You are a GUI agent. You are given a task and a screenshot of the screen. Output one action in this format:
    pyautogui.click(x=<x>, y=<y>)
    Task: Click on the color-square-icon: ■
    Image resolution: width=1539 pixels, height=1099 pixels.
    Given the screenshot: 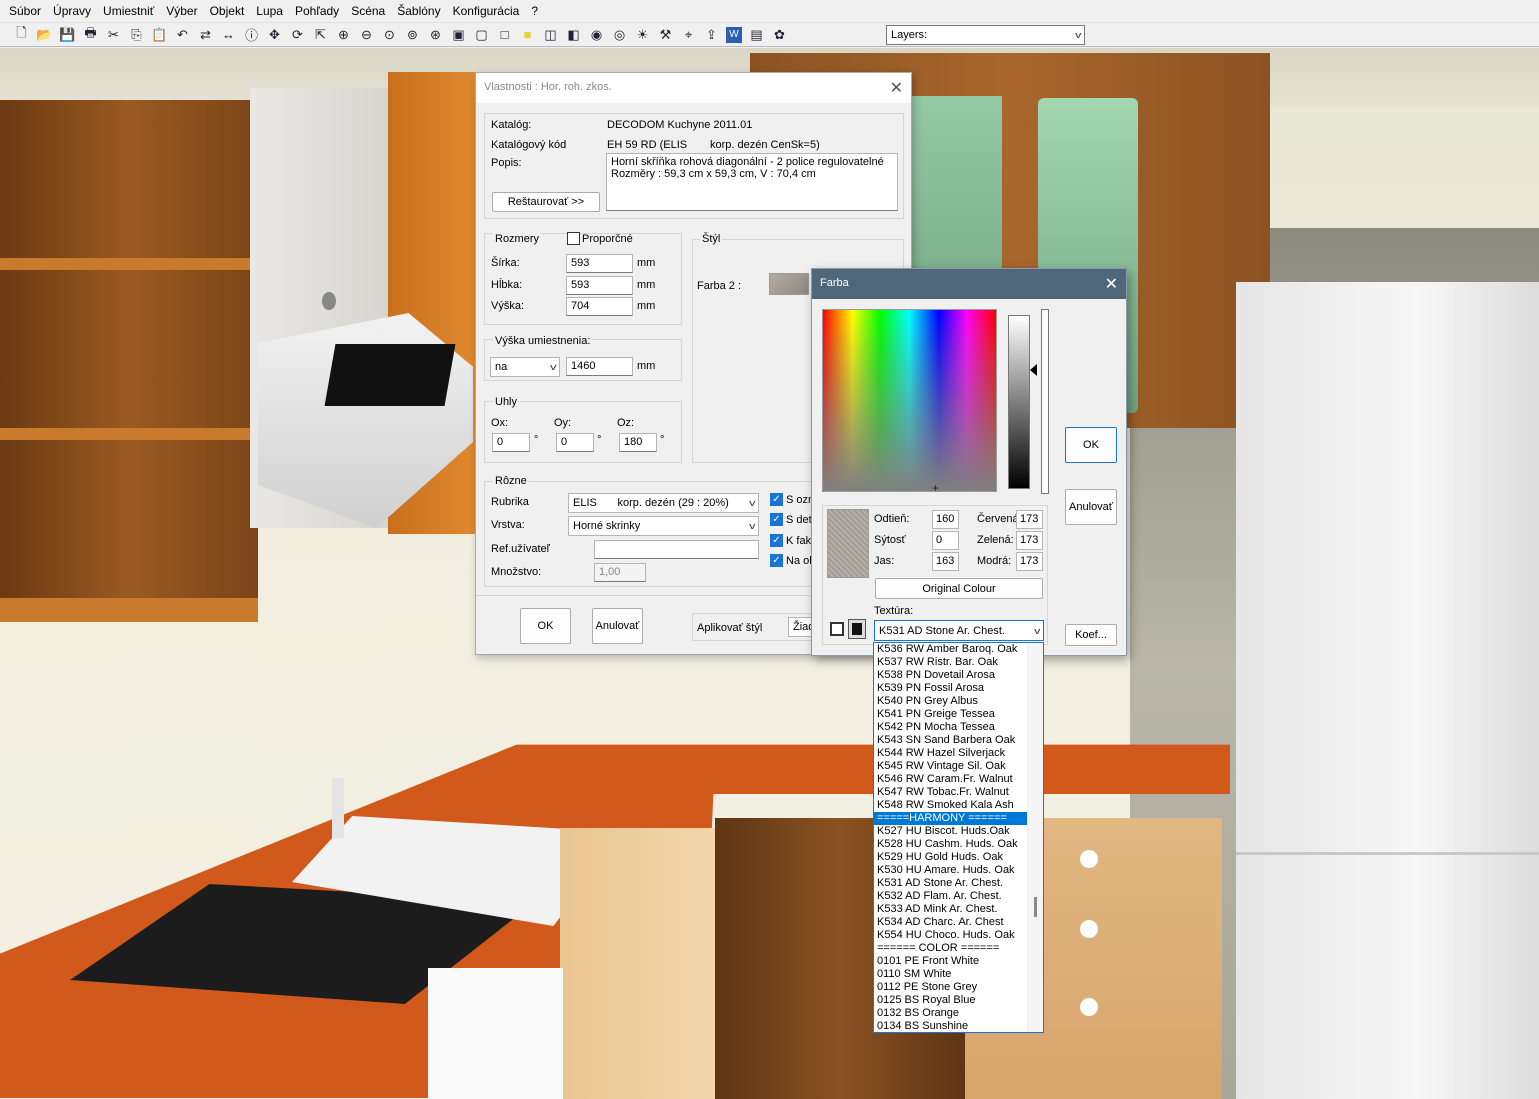 What is the action you would take?
    pyautogui.click(x=527, y=35)
    